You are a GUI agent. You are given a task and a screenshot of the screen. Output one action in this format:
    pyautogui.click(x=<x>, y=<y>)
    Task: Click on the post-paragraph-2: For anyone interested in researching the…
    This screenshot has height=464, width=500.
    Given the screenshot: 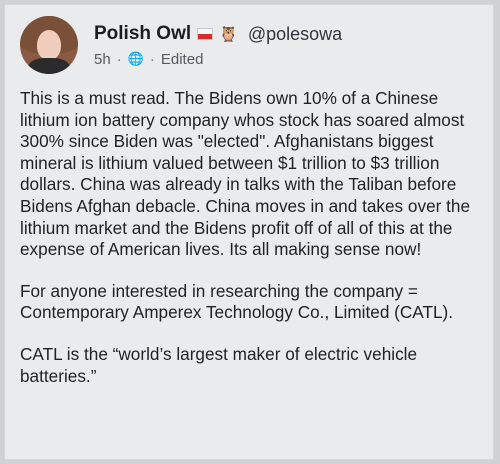 What is the action you would take?
    pyautogui.click(x=237, y=301)
    